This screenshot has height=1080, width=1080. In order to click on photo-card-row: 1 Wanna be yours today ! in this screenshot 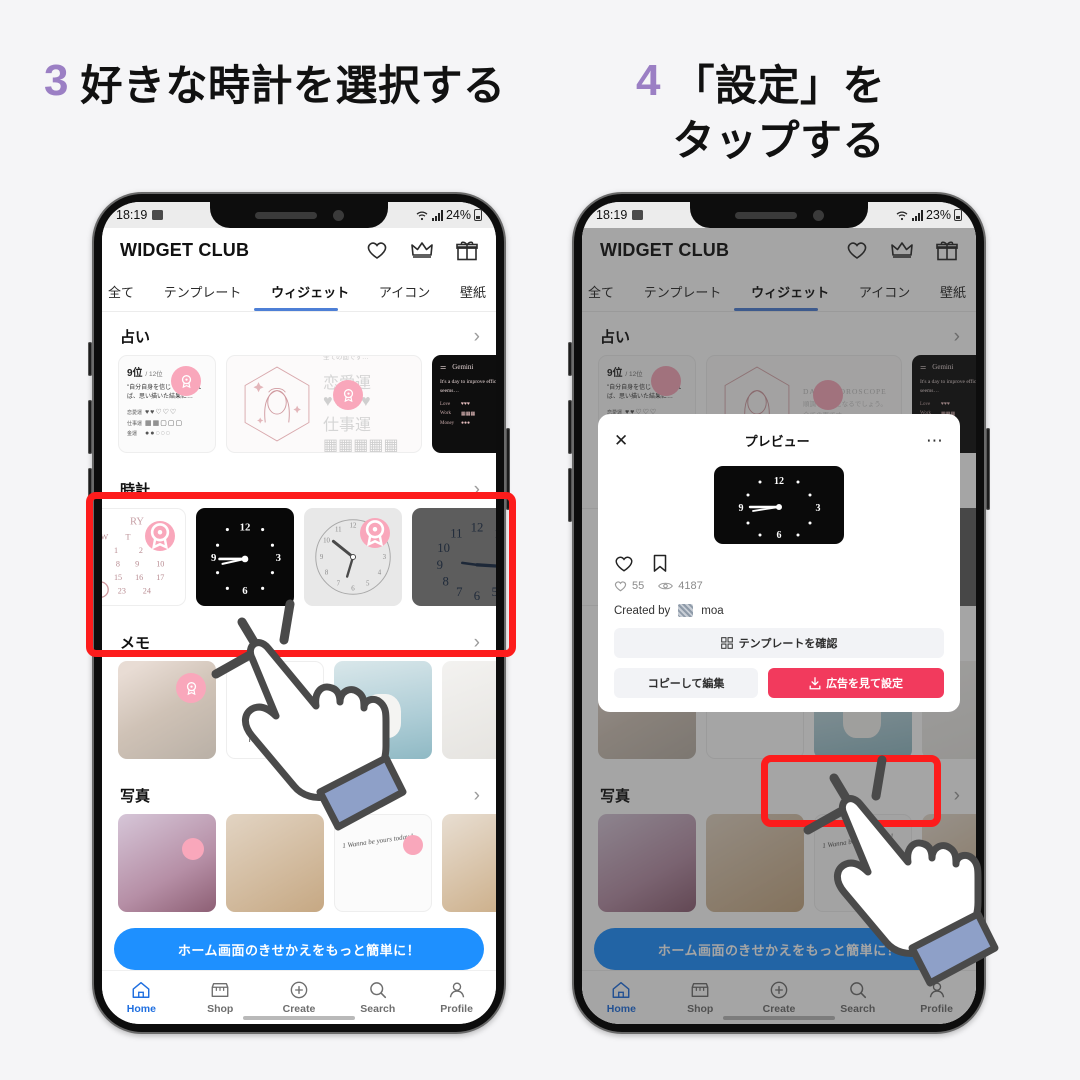, I will do `click(299, 869)`.